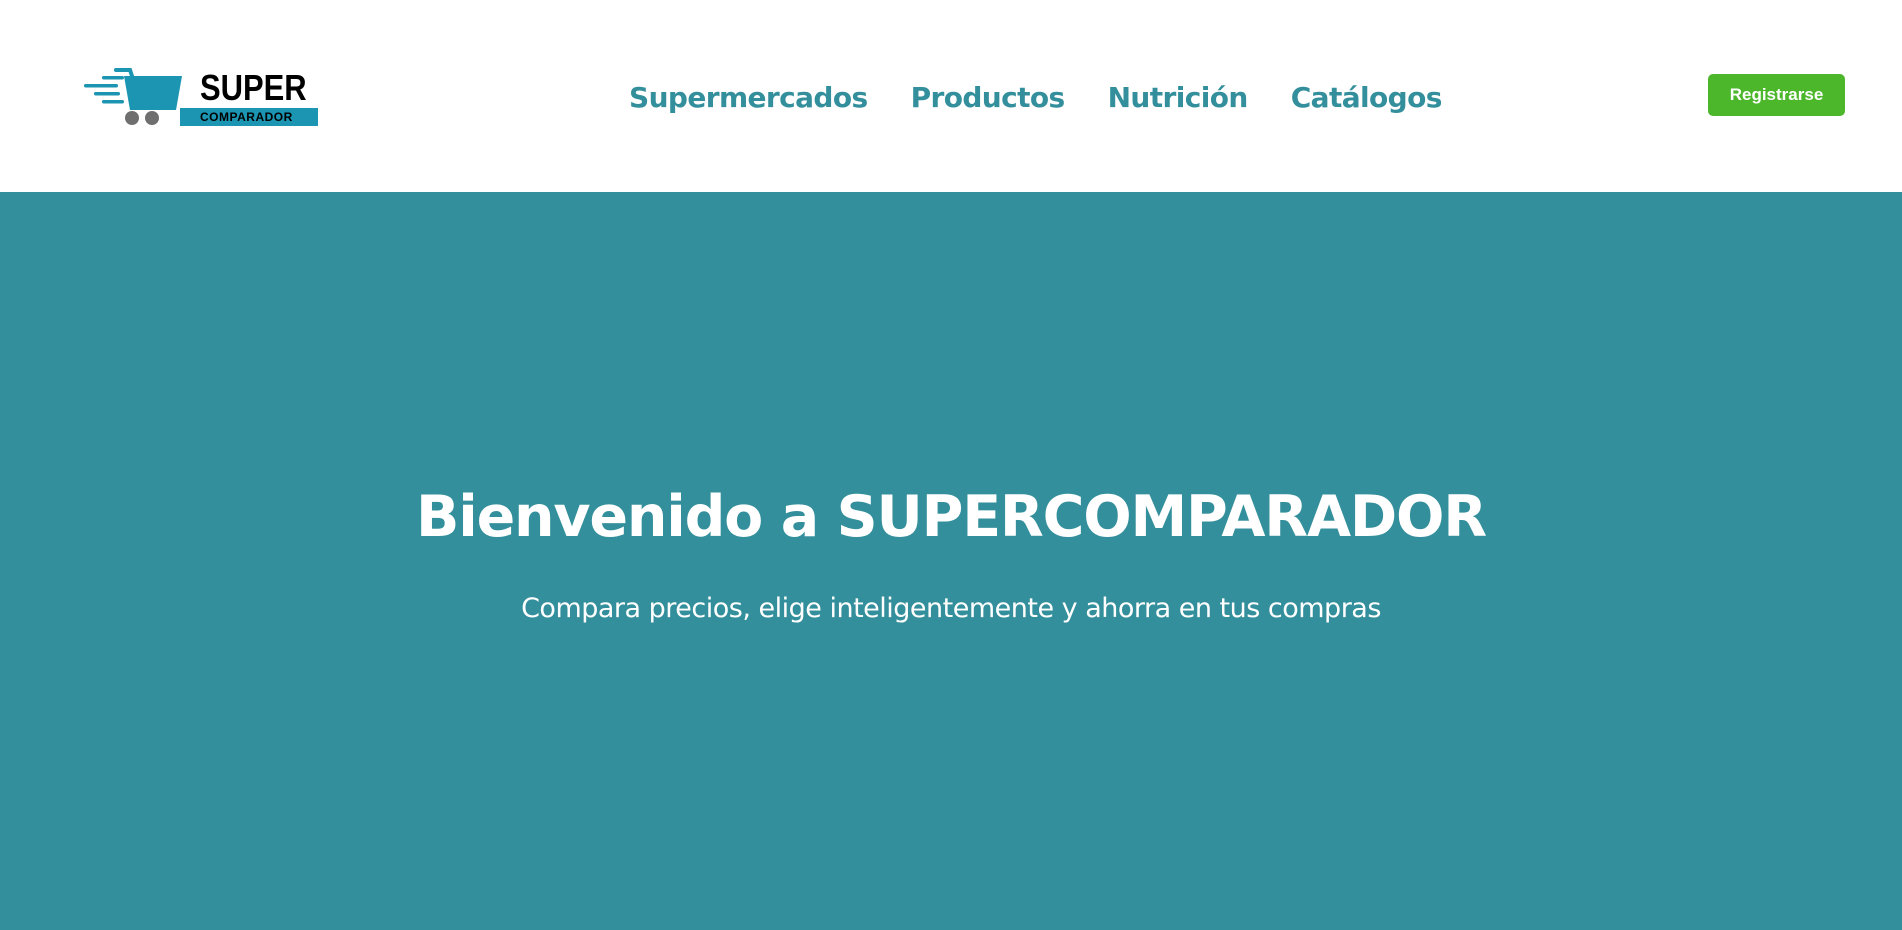 This screenshot has width=1902, height=930. I want to click on nav-link-nutricion: Nutrición, so click(1178, 97).